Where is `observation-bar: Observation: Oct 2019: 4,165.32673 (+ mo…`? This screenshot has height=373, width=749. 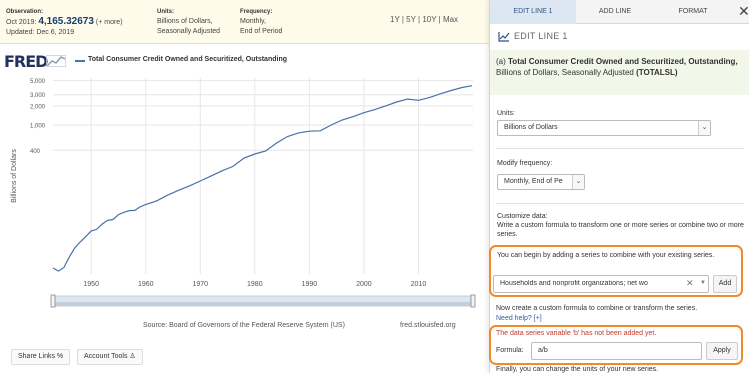
observation-bar: Observation: Oct 2019: 4,165.32673 (+ mo… is located at coordinates (244, 22).